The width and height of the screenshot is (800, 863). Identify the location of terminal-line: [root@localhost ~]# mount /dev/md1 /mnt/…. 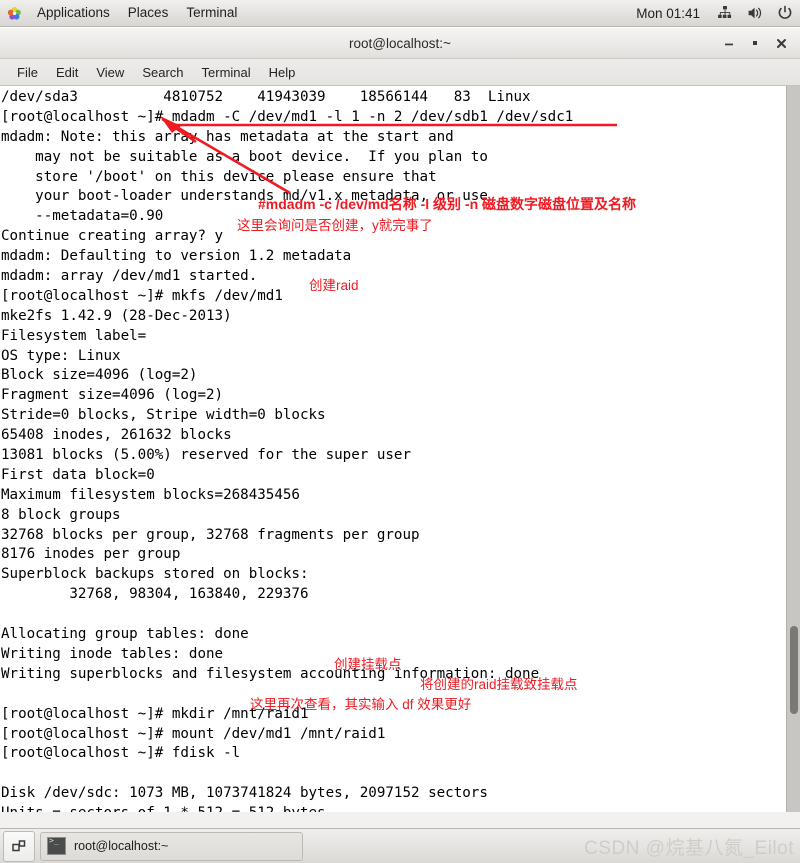
(193, 733).